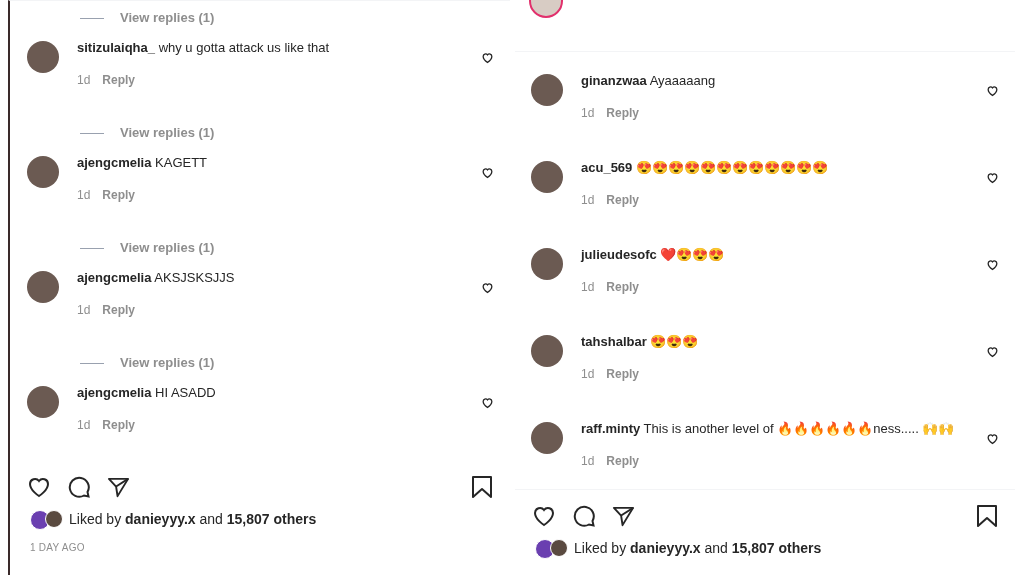 The height and width of the screenshot is (575, 1024). Describe the element at coordinates (57, 548) in the screenshot. I see `post-date: 1 DAY AGO` at that location.